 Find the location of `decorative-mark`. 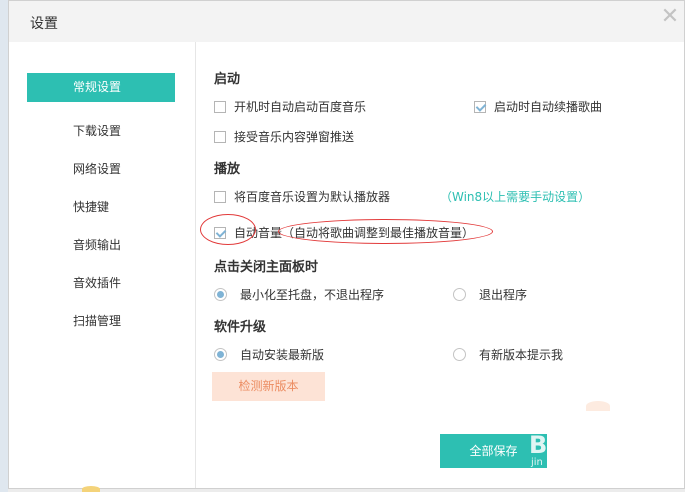

decorative-mark is located at coordinates (598, 406).